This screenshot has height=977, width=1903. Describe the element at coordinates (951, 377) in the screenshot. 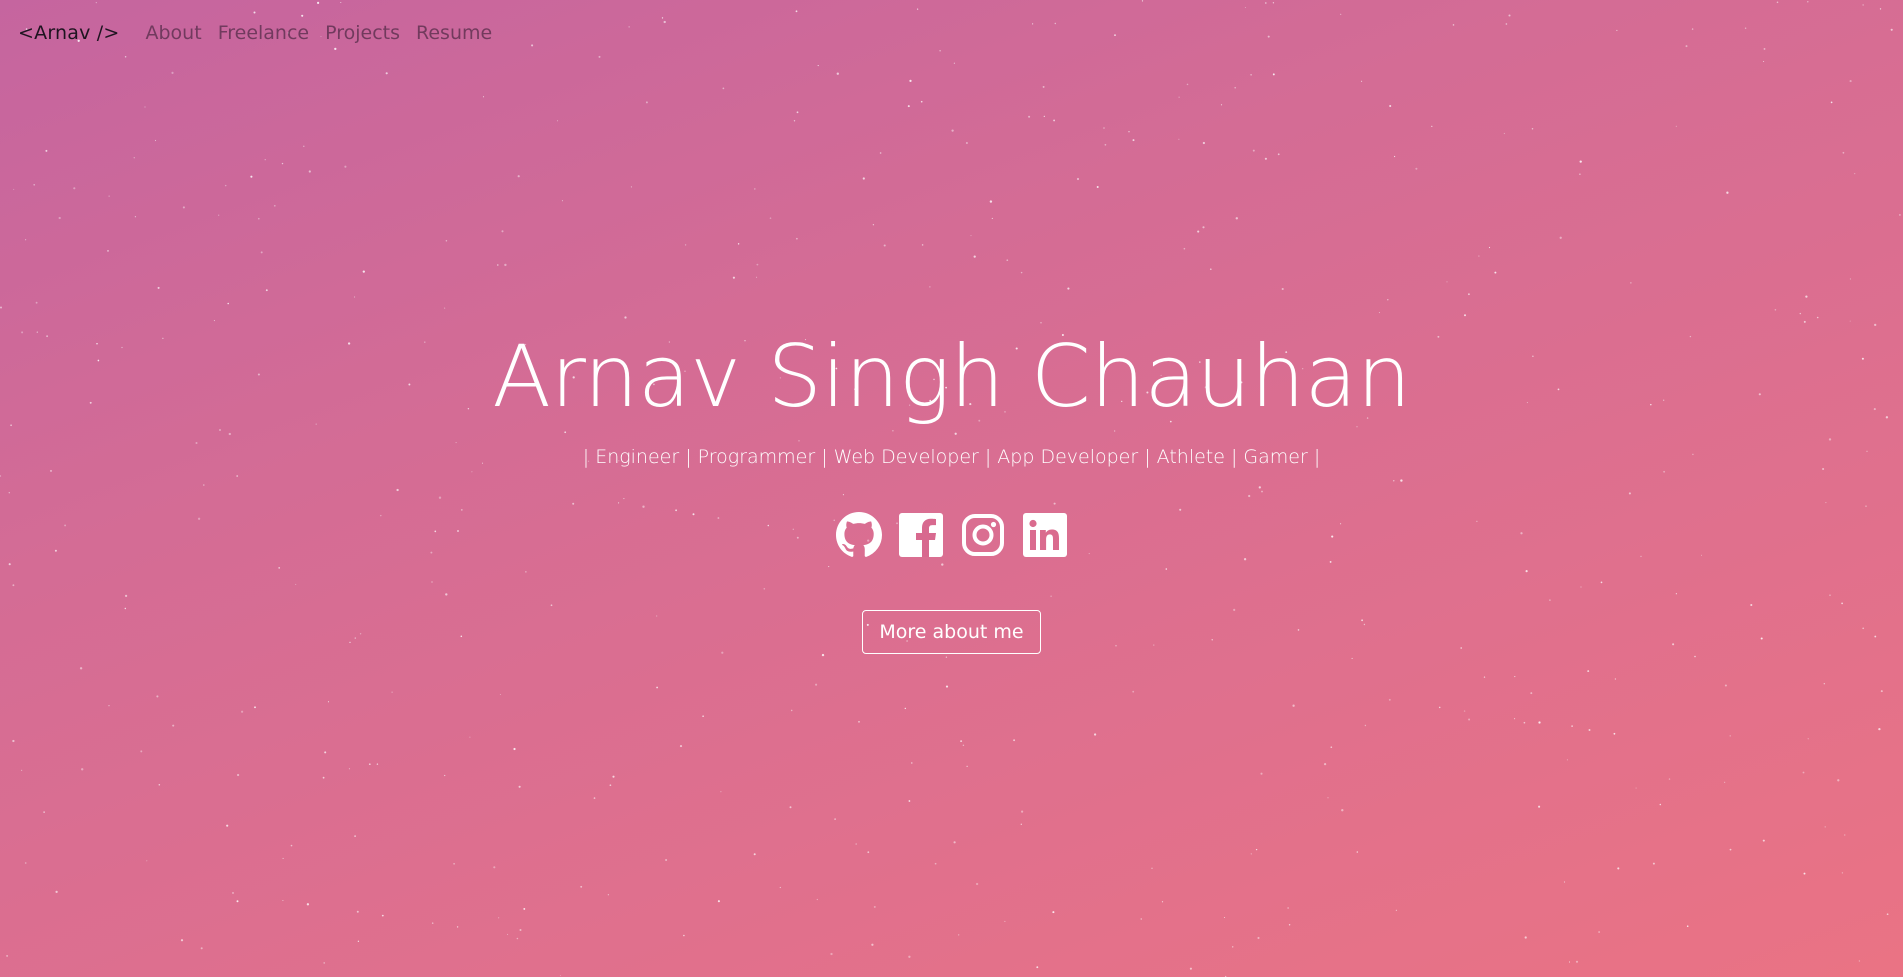

I see `hero-name: Arnav Singh Chauhan` at that location.